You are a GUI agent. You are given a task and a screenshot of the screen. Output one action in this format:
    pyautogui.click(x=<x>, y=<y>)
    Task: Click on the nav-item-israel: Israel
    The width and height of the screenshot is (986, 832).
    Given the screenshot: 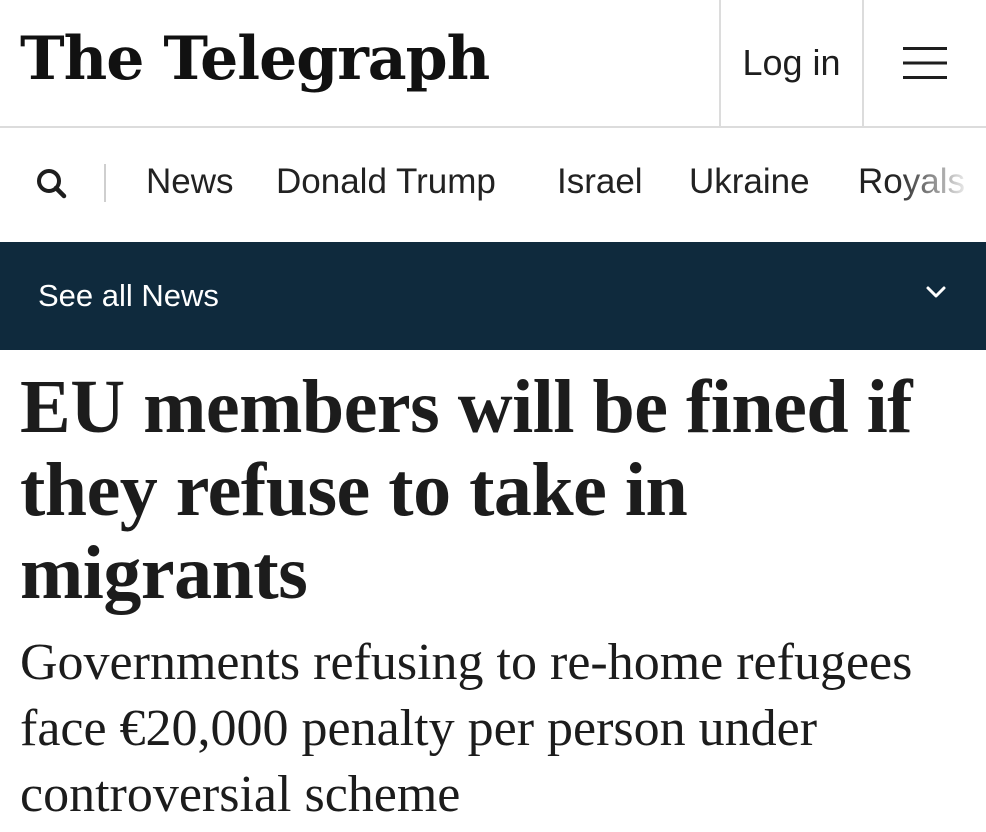 What is the action you would take?
    pyautogui.click(x=600, y=182)
    